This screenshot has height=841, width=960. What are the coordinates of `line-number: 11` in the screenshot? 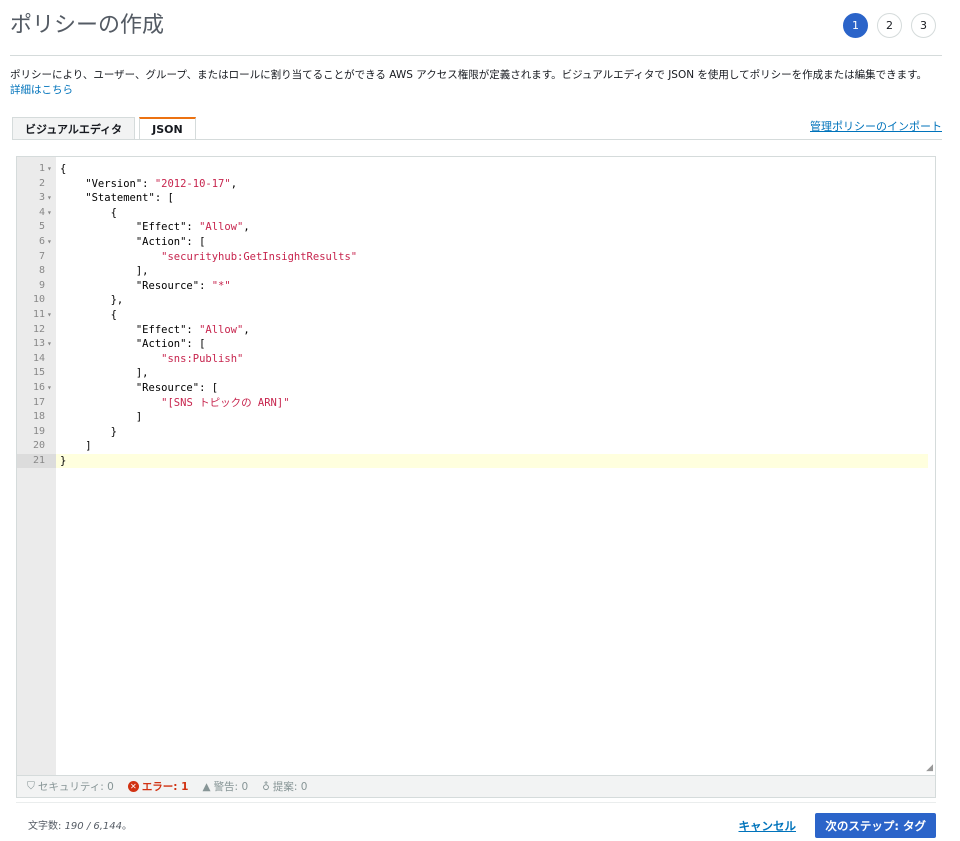 It's located at (38, 314).